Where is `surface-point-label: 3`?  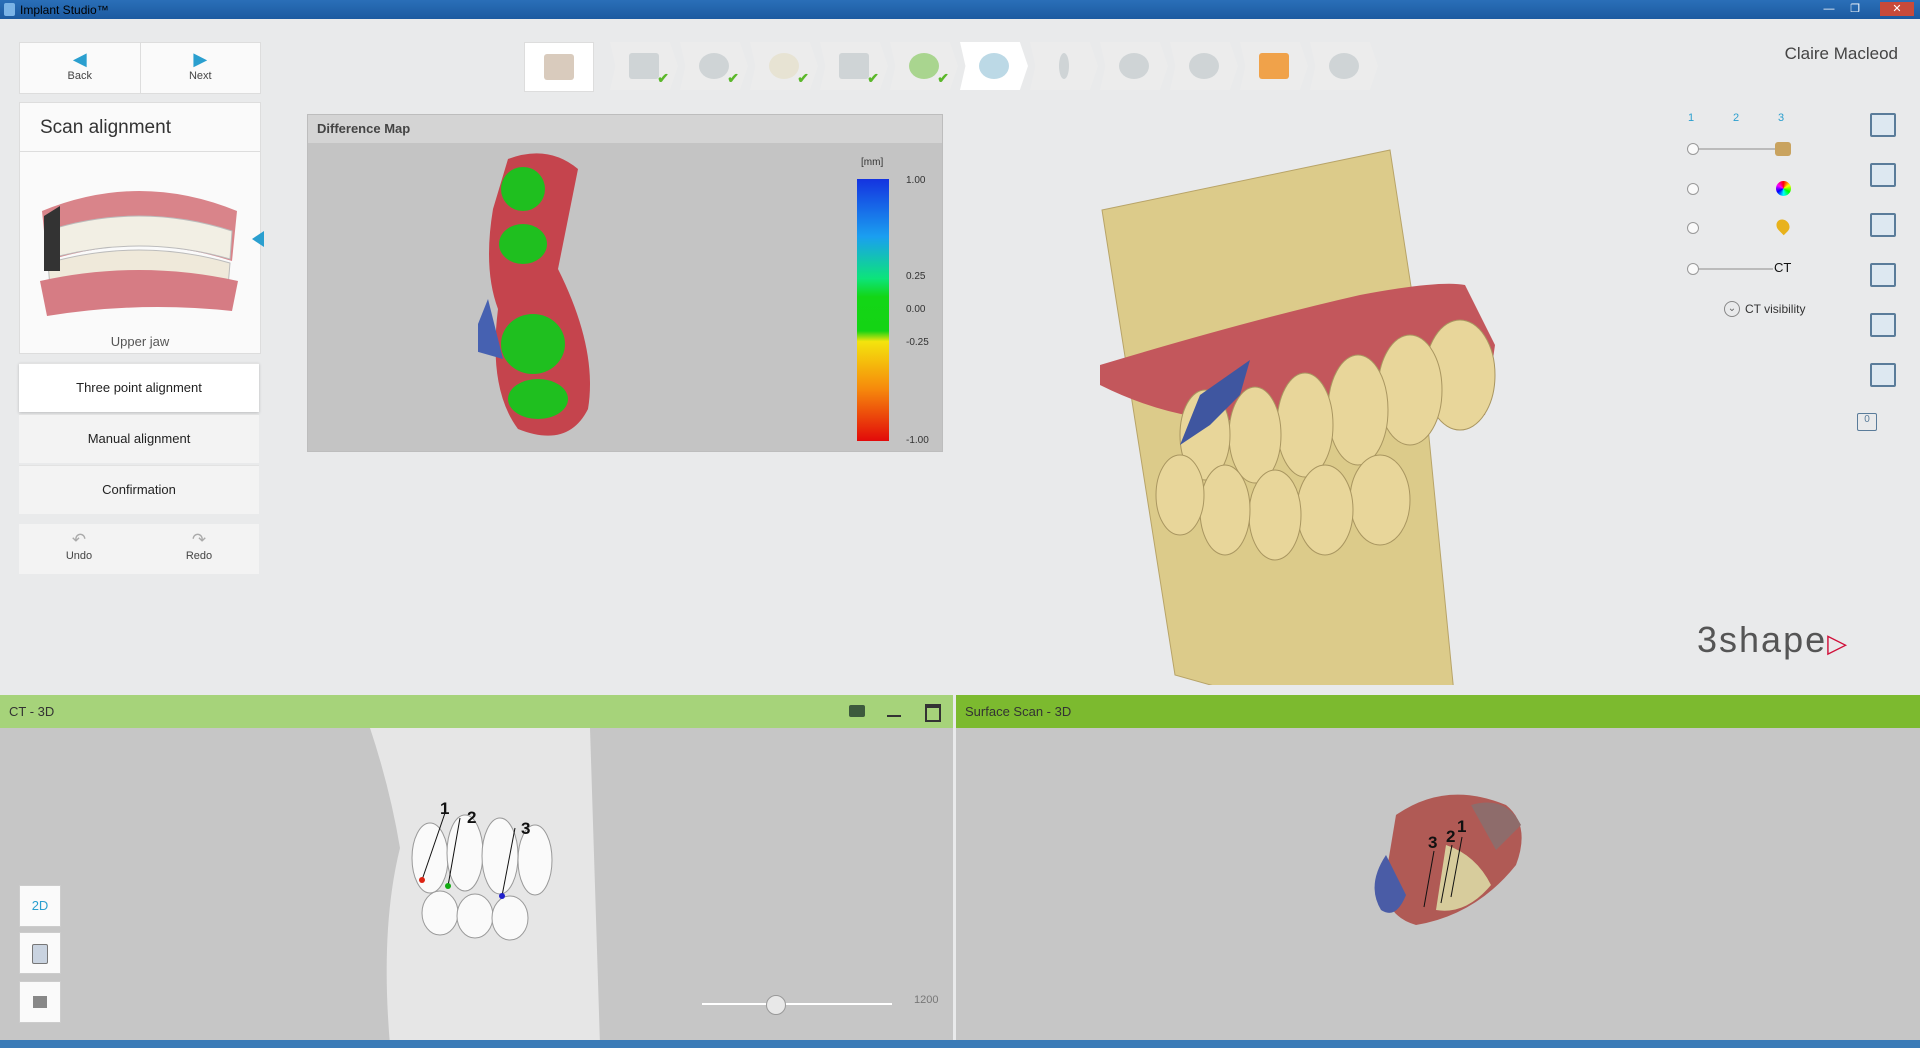
surface-point-label: 3 is located at coordinates (1433, 842).